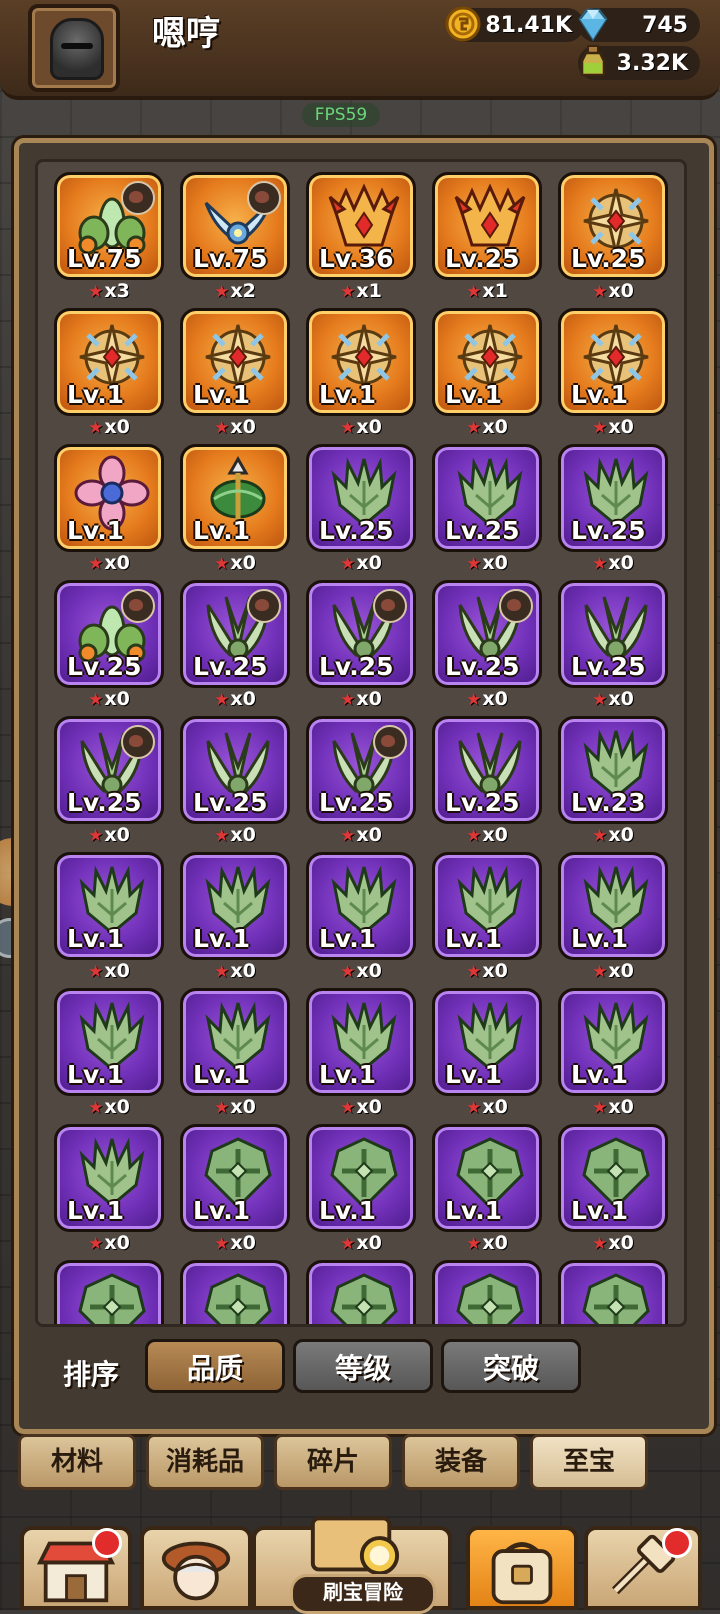 The image size is (720, 1614). What do you see at coordinates (363, 1366) in the screenshot?
I see `sort-level-button: 等级` at bounding box center [363, 1366].